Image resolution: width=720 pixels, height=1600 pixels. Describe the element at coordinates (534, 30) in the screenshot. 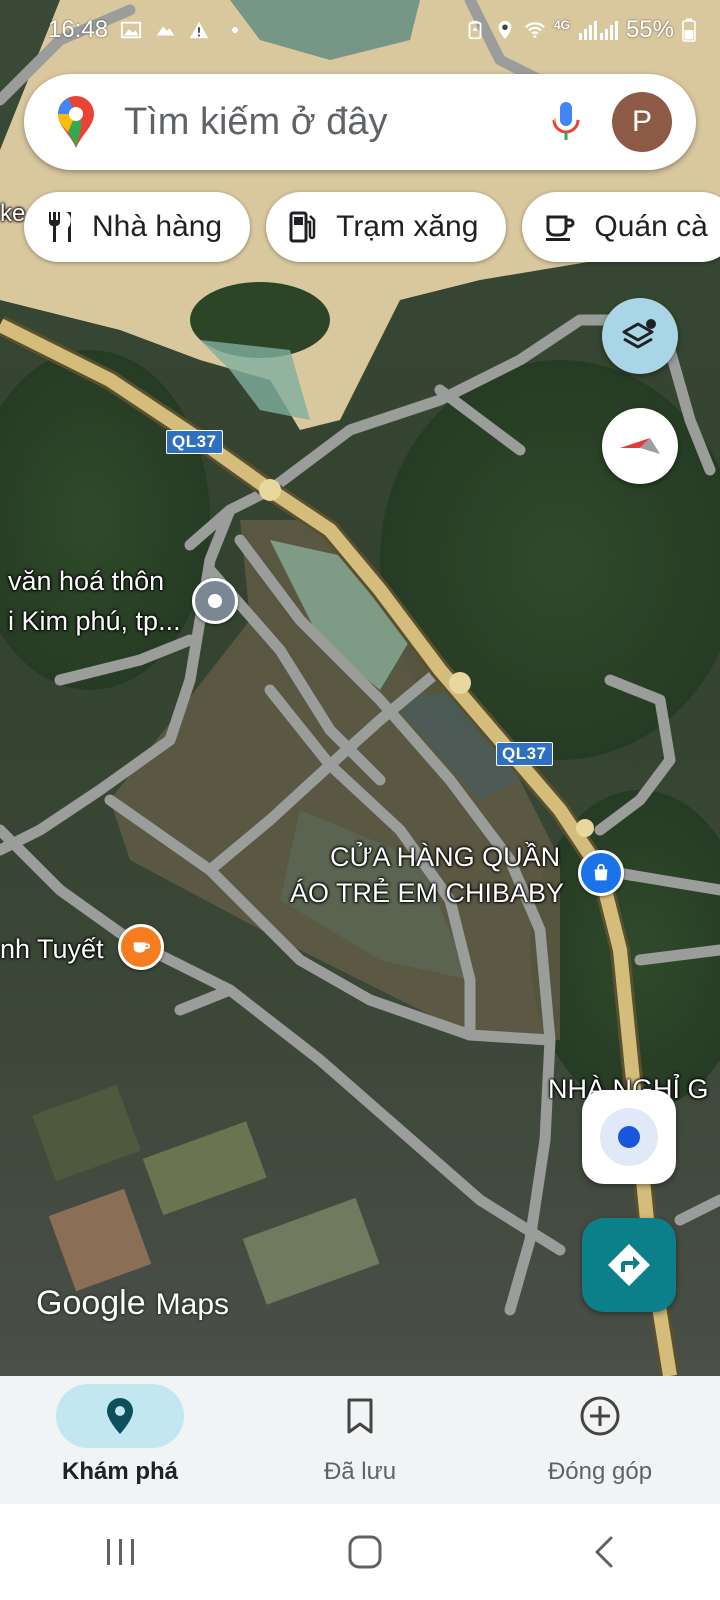

I see `wifi-icon` at that location.